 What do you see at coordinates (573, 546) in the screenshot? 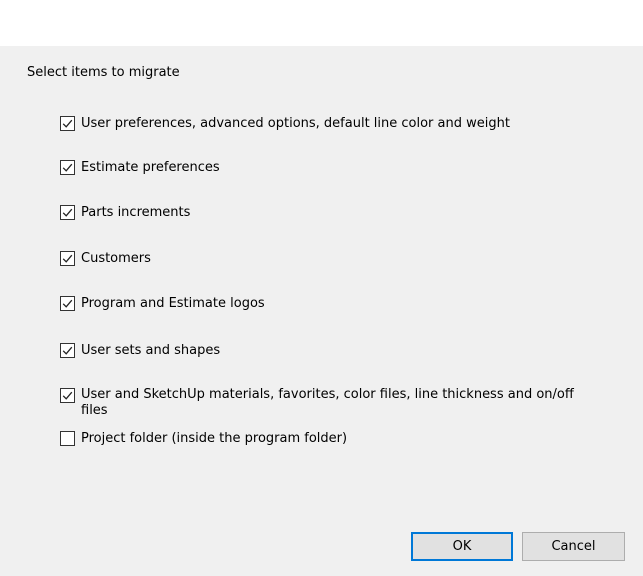
I see `cancel-button: Cancel` at bounding box center [573, 546].